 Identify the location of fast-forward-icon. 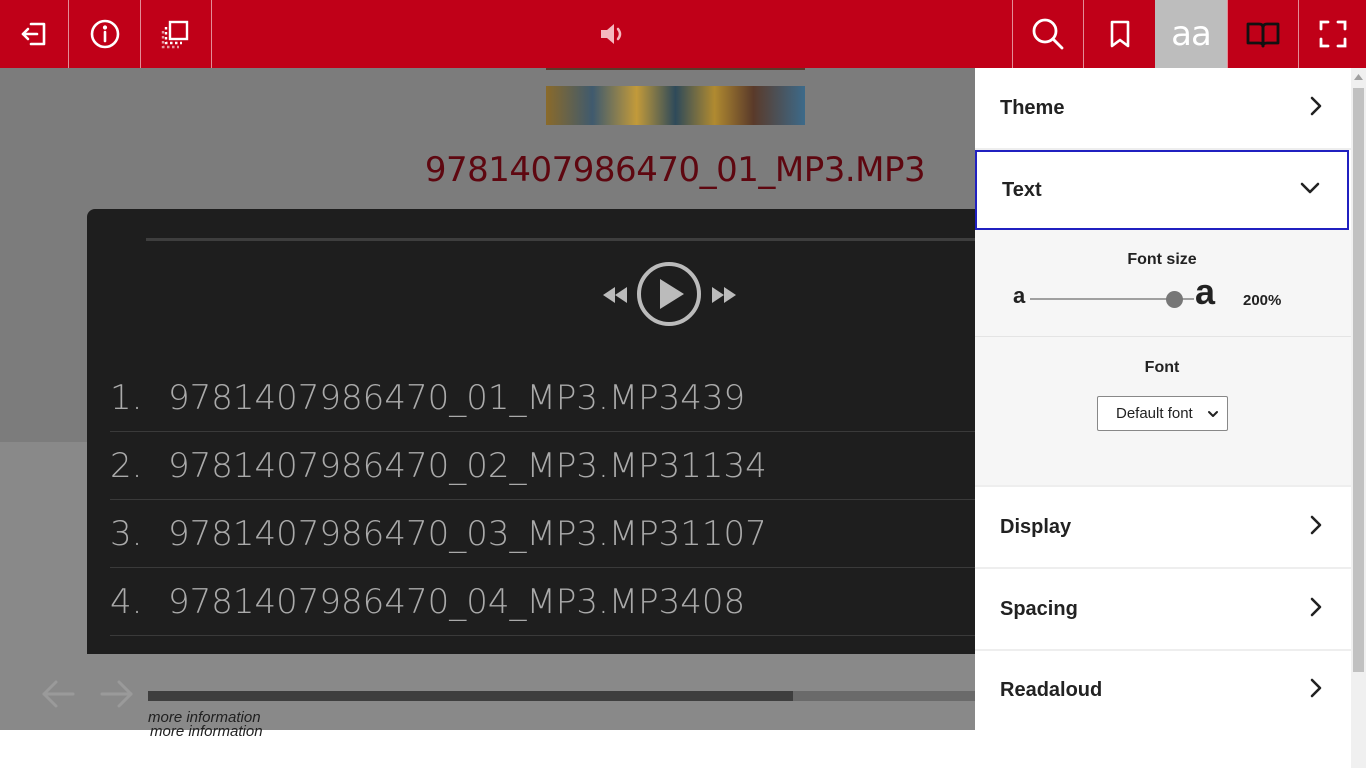
(724, 297).